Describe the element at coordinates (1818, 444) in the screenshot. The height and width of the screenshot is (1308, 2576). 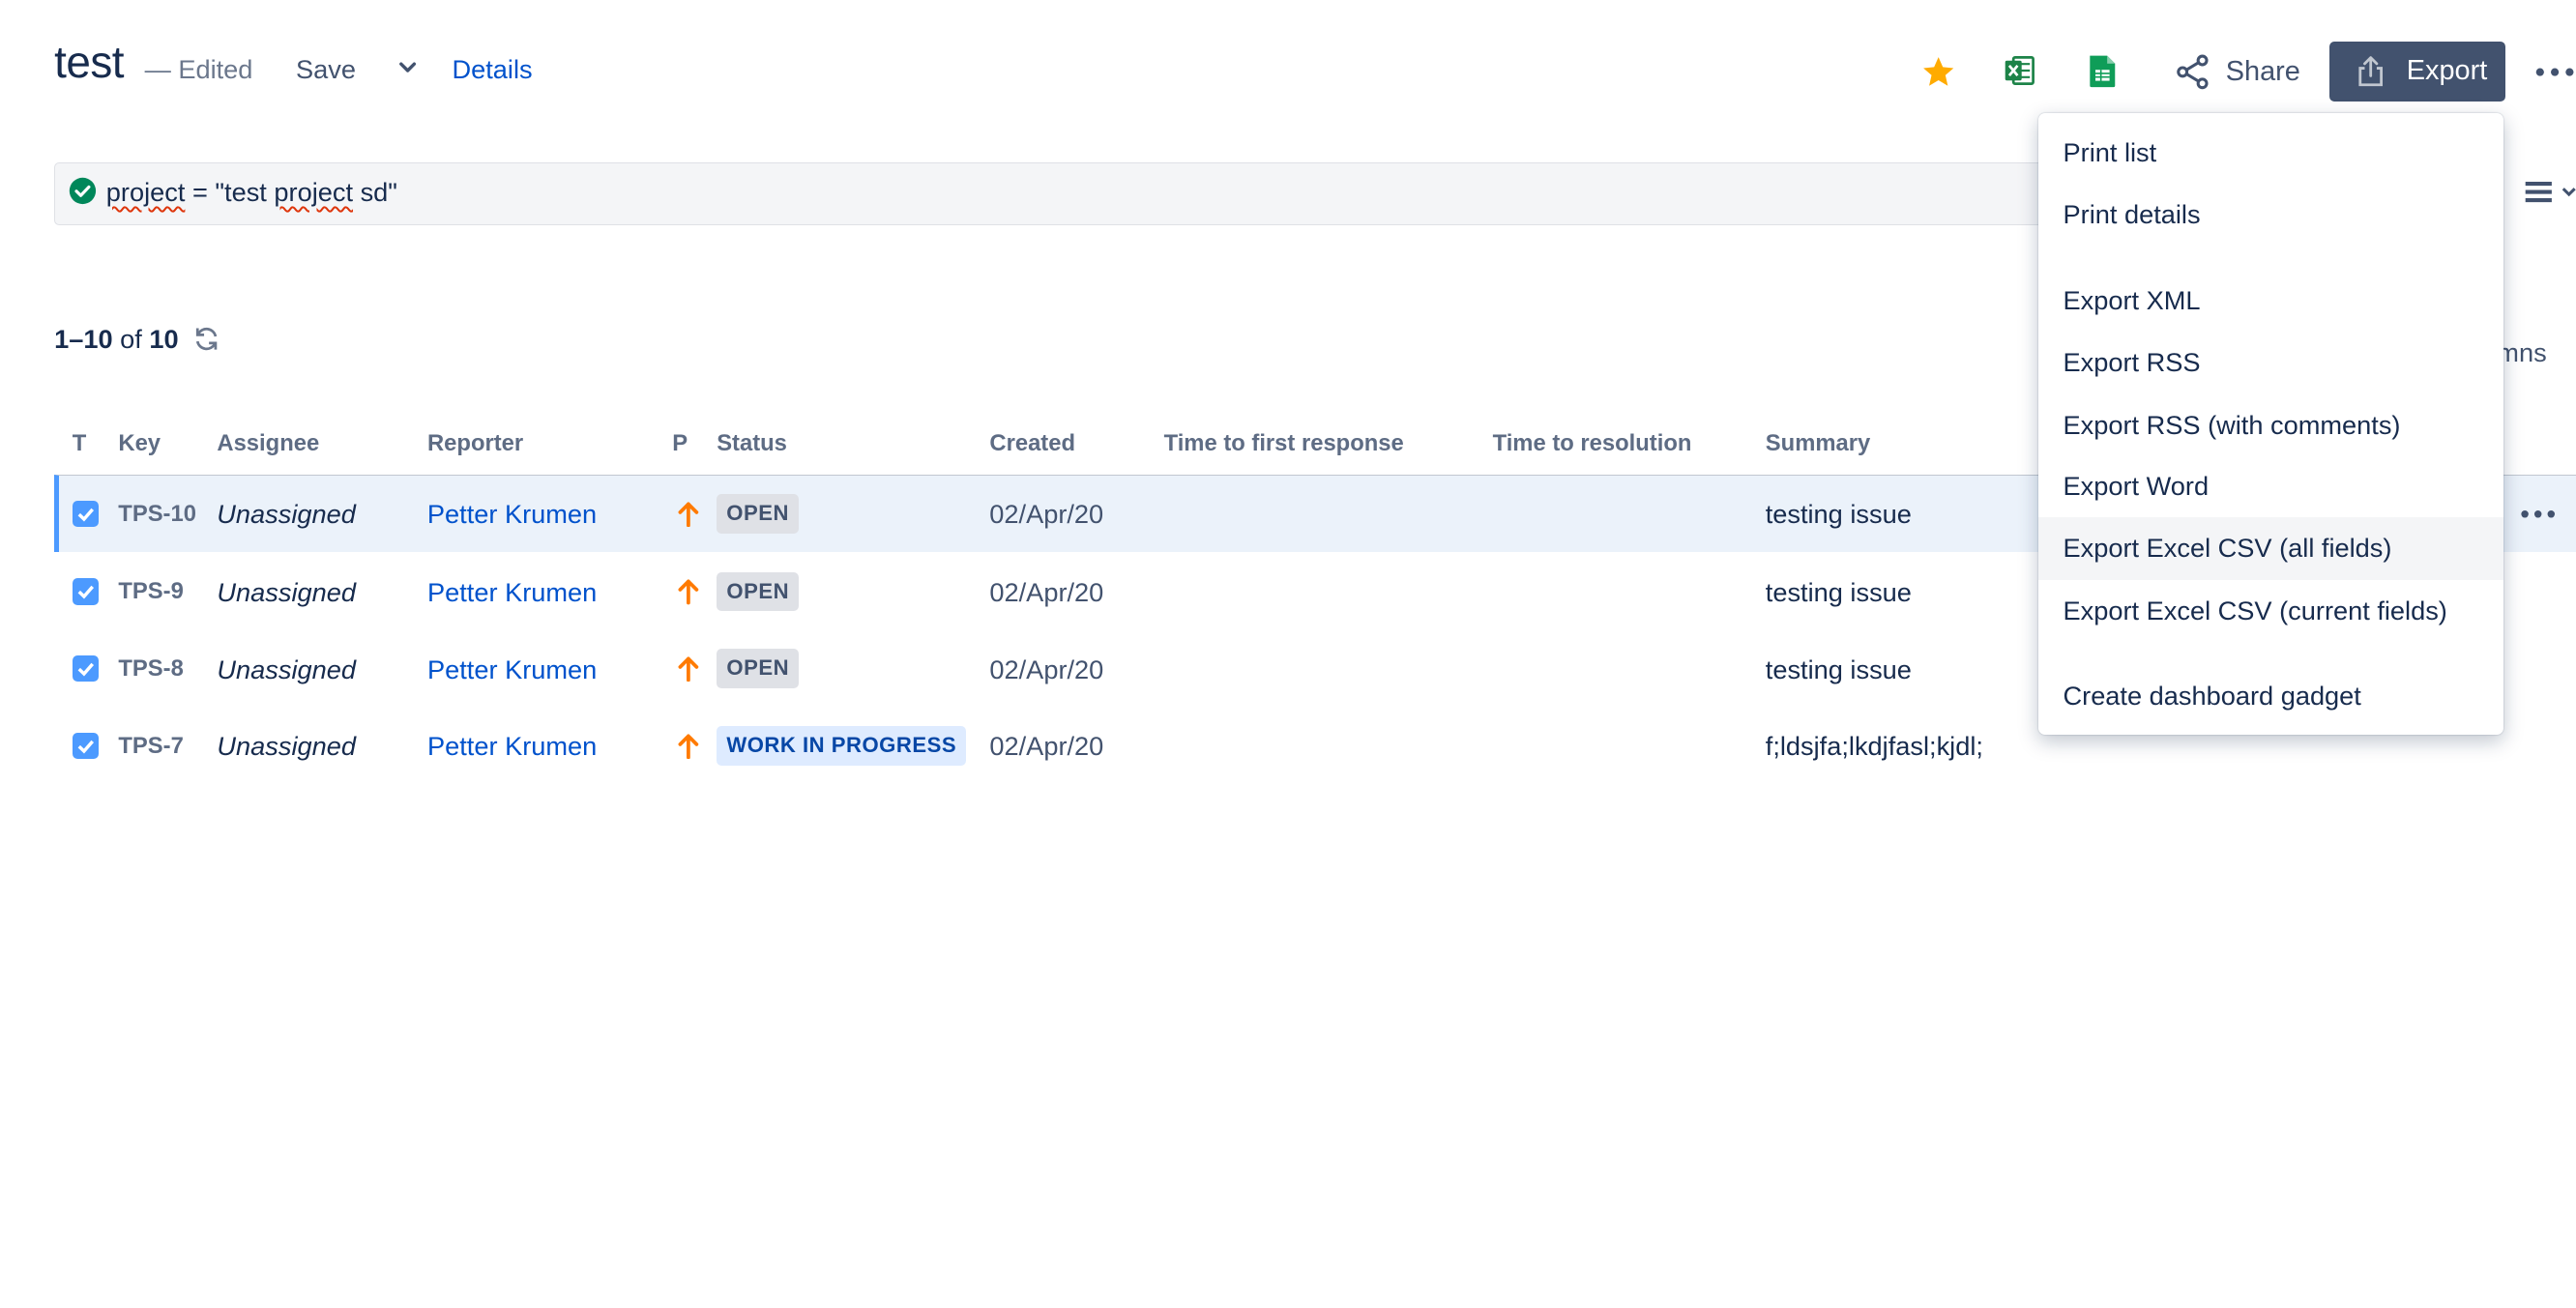
I see `col-header-summary: Summary` at that location.